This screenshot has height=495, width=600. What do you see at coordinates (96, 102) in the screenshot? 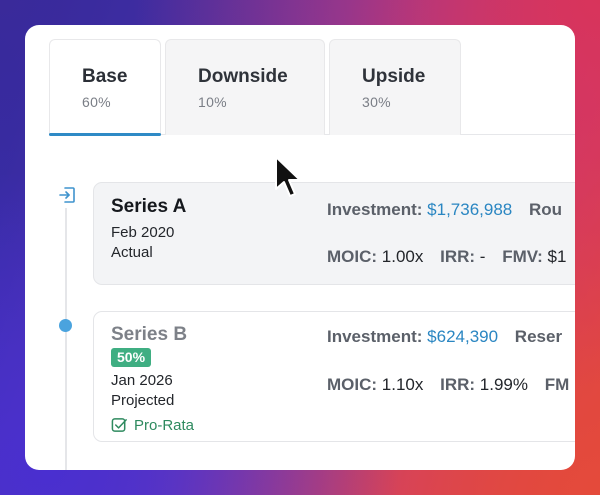
I see `tab-percent: 60%` at bounding box center [96, 102].